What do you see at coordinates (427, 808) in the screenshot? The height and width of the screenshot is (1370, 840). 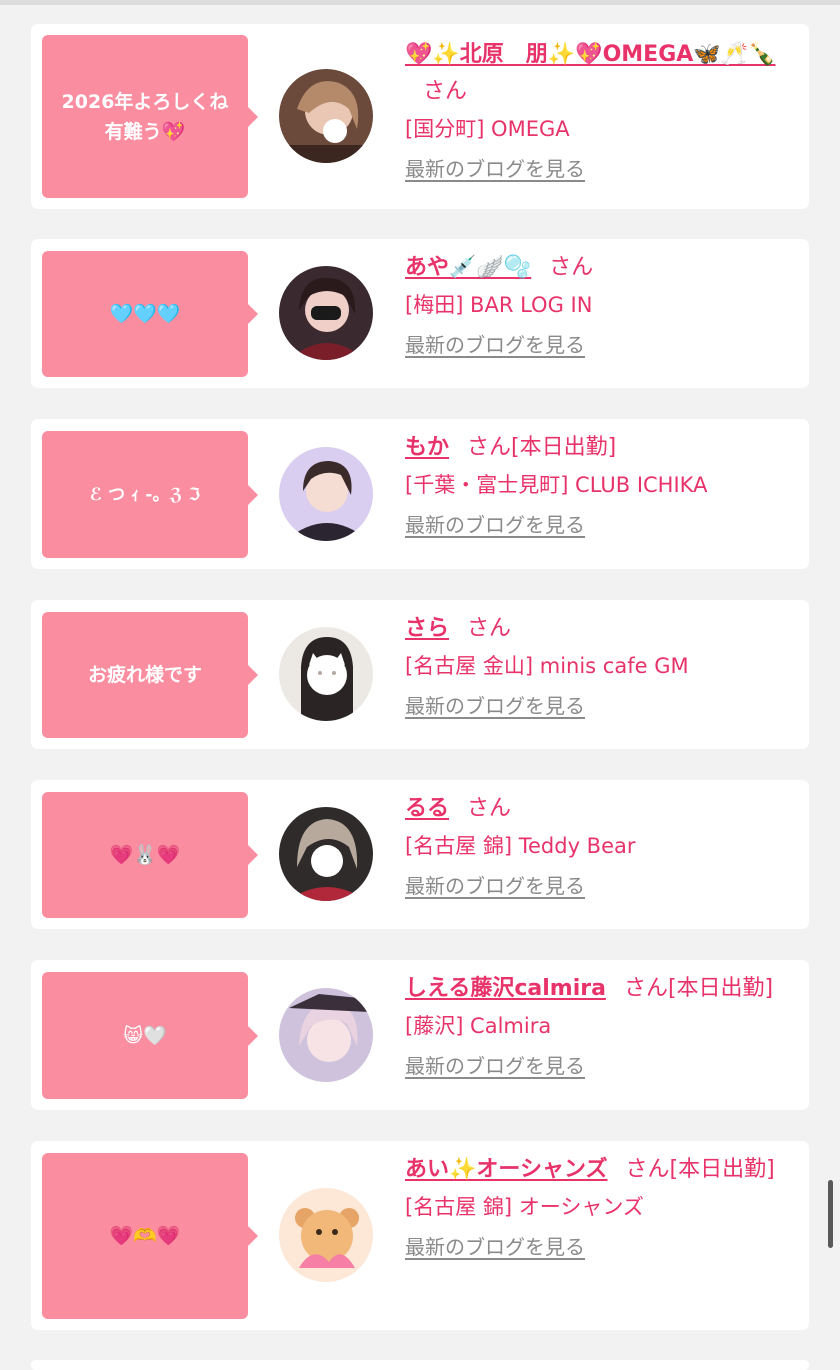 I see `cast-name-link: るる` at bounding box center [427, 808].